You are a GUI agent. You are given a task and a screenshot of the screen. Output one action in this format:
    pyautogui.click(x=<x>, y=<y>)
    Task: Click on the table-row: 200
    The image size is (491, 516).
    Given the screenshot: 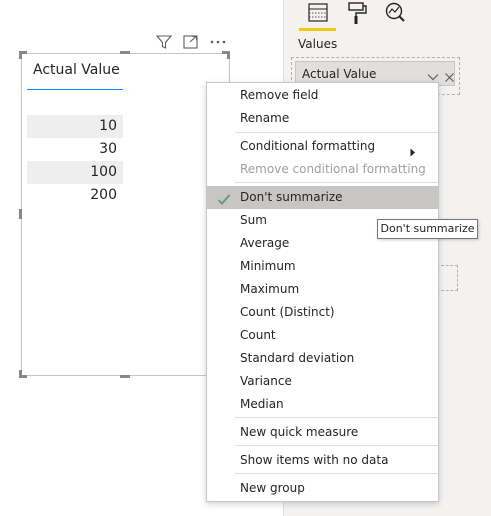 What is the action you would take?
    pyautogui.click(x=75, y=195)
    